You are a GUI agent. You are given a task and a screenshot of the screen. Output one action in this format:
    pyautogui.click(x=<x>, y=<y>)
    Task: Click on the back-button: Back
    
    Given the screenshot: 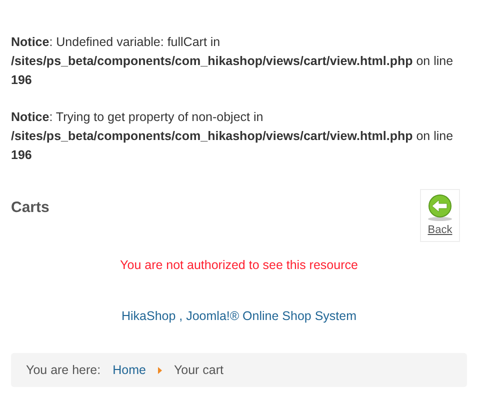 What is the action you would take?
    pyautogui.click(x=440, y=215)
    